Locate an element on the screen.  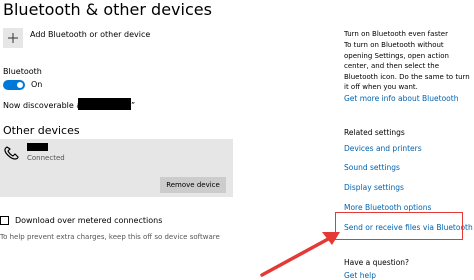
display-settings-link: Display settings is located at coordinates (374, 187).